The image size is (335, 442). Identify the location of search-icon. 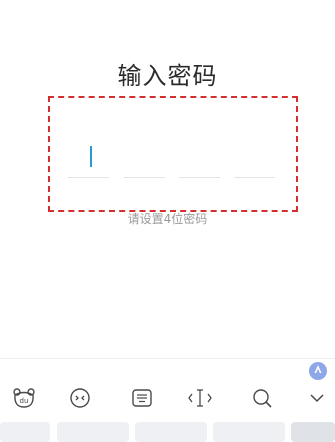
(262, 398).